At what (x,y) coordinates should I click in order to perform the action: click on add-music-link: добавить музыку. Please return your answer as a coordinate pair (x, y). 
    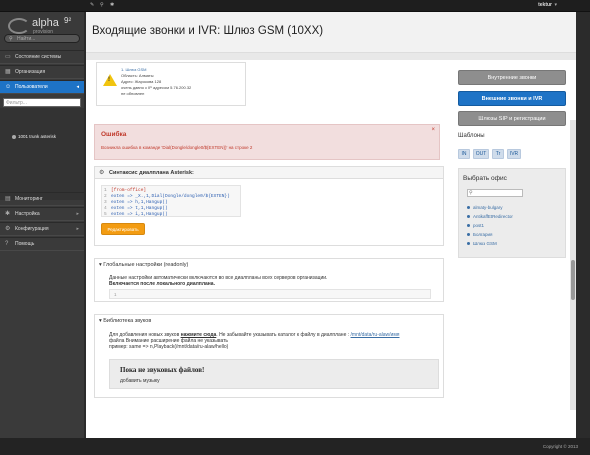
    Looking at the image, I should click on (140, 381).